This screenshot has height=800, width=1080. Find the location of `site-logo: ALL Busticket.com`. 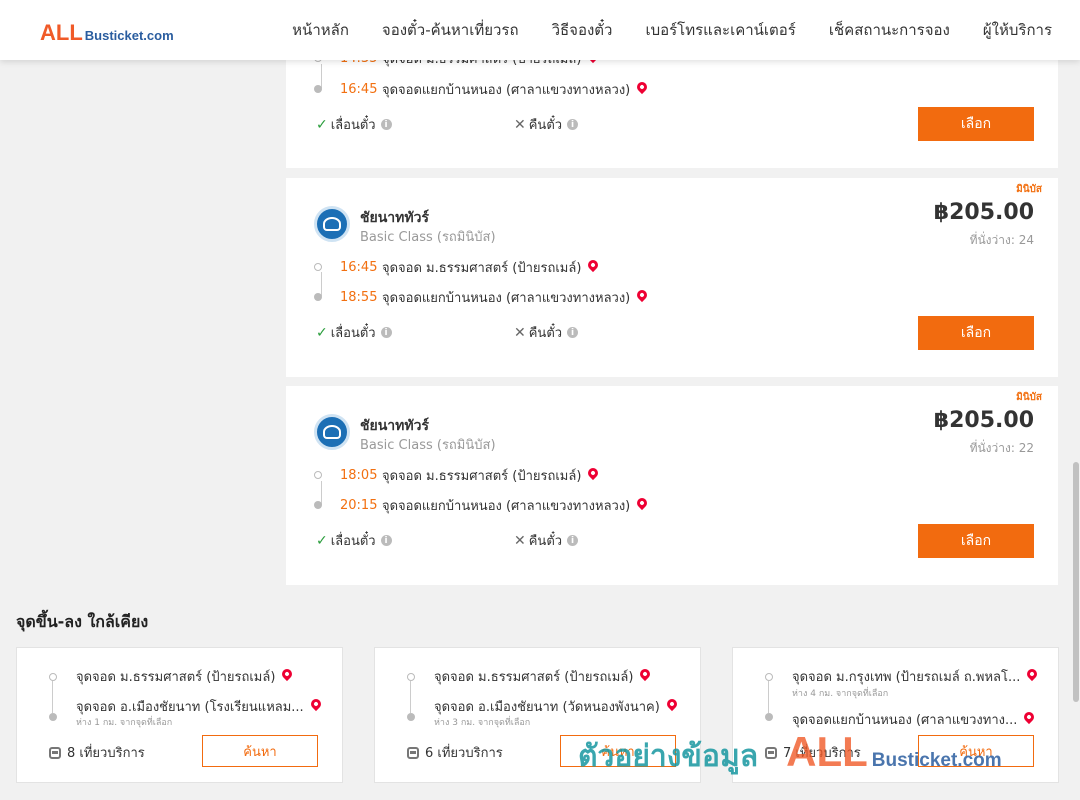

site-logo: ALL Busticket.com is located at coordinates (107, 33).